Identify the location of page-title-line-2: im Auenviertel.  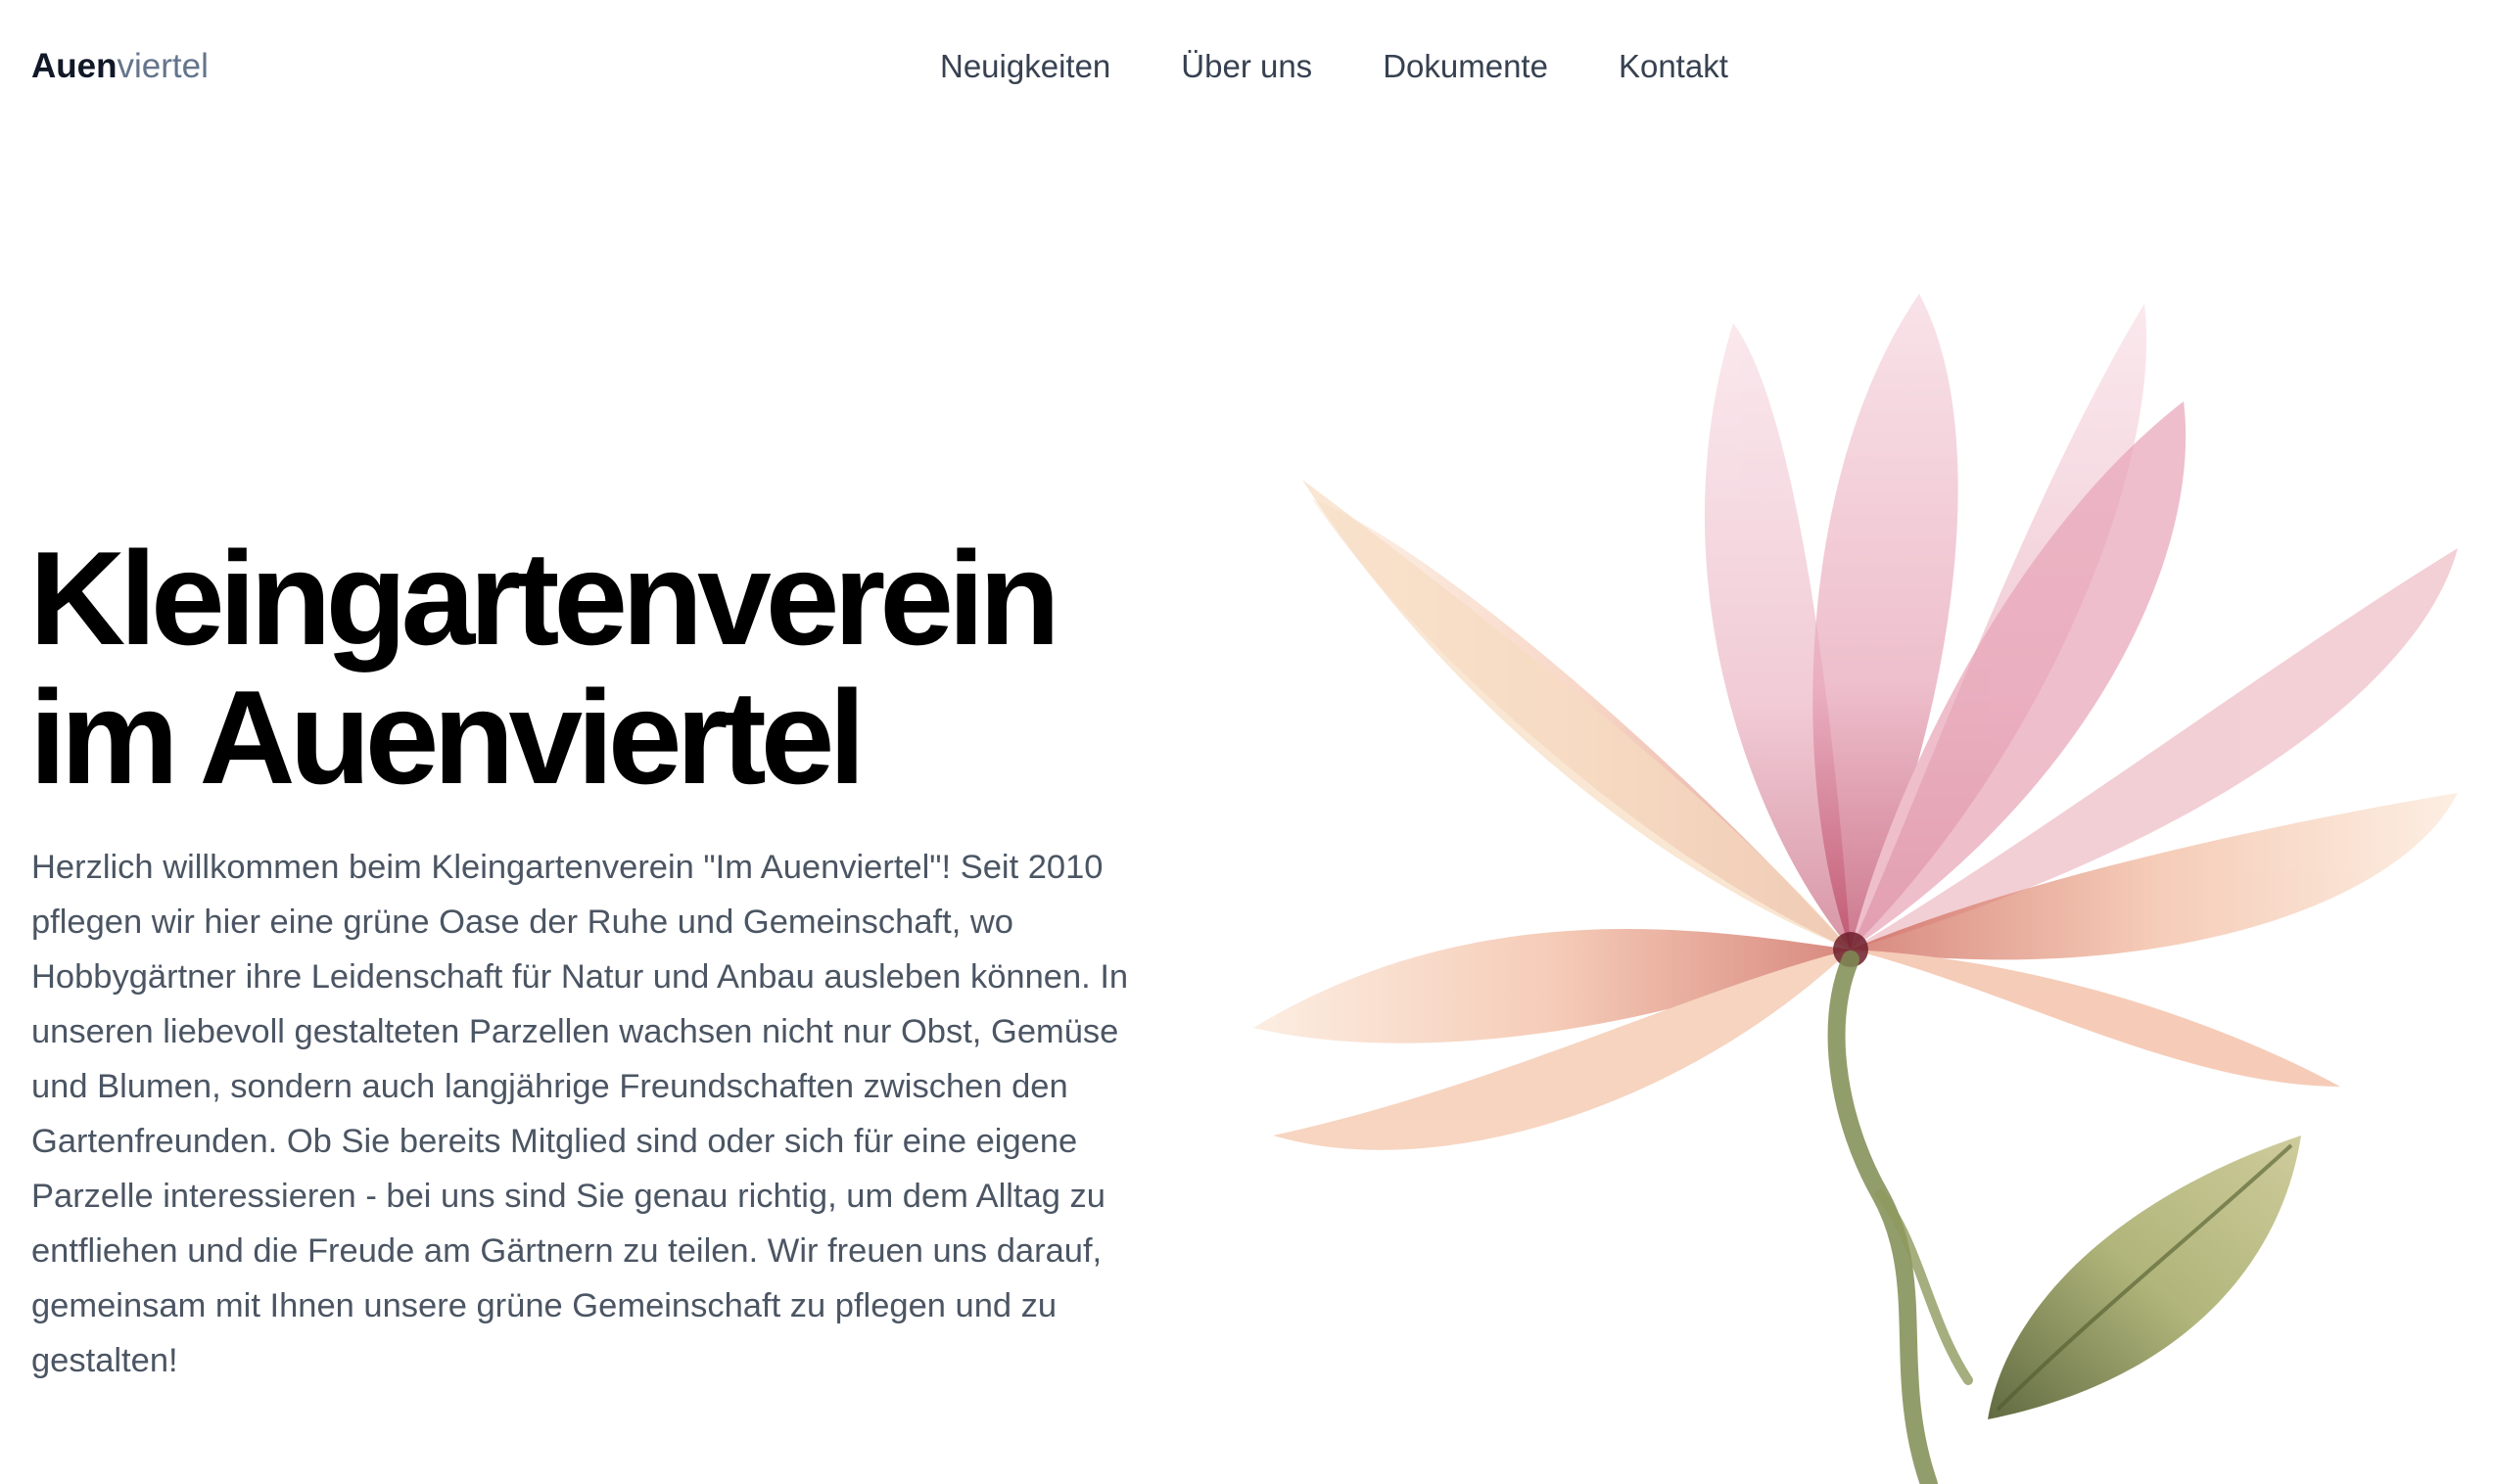
(447, 737).